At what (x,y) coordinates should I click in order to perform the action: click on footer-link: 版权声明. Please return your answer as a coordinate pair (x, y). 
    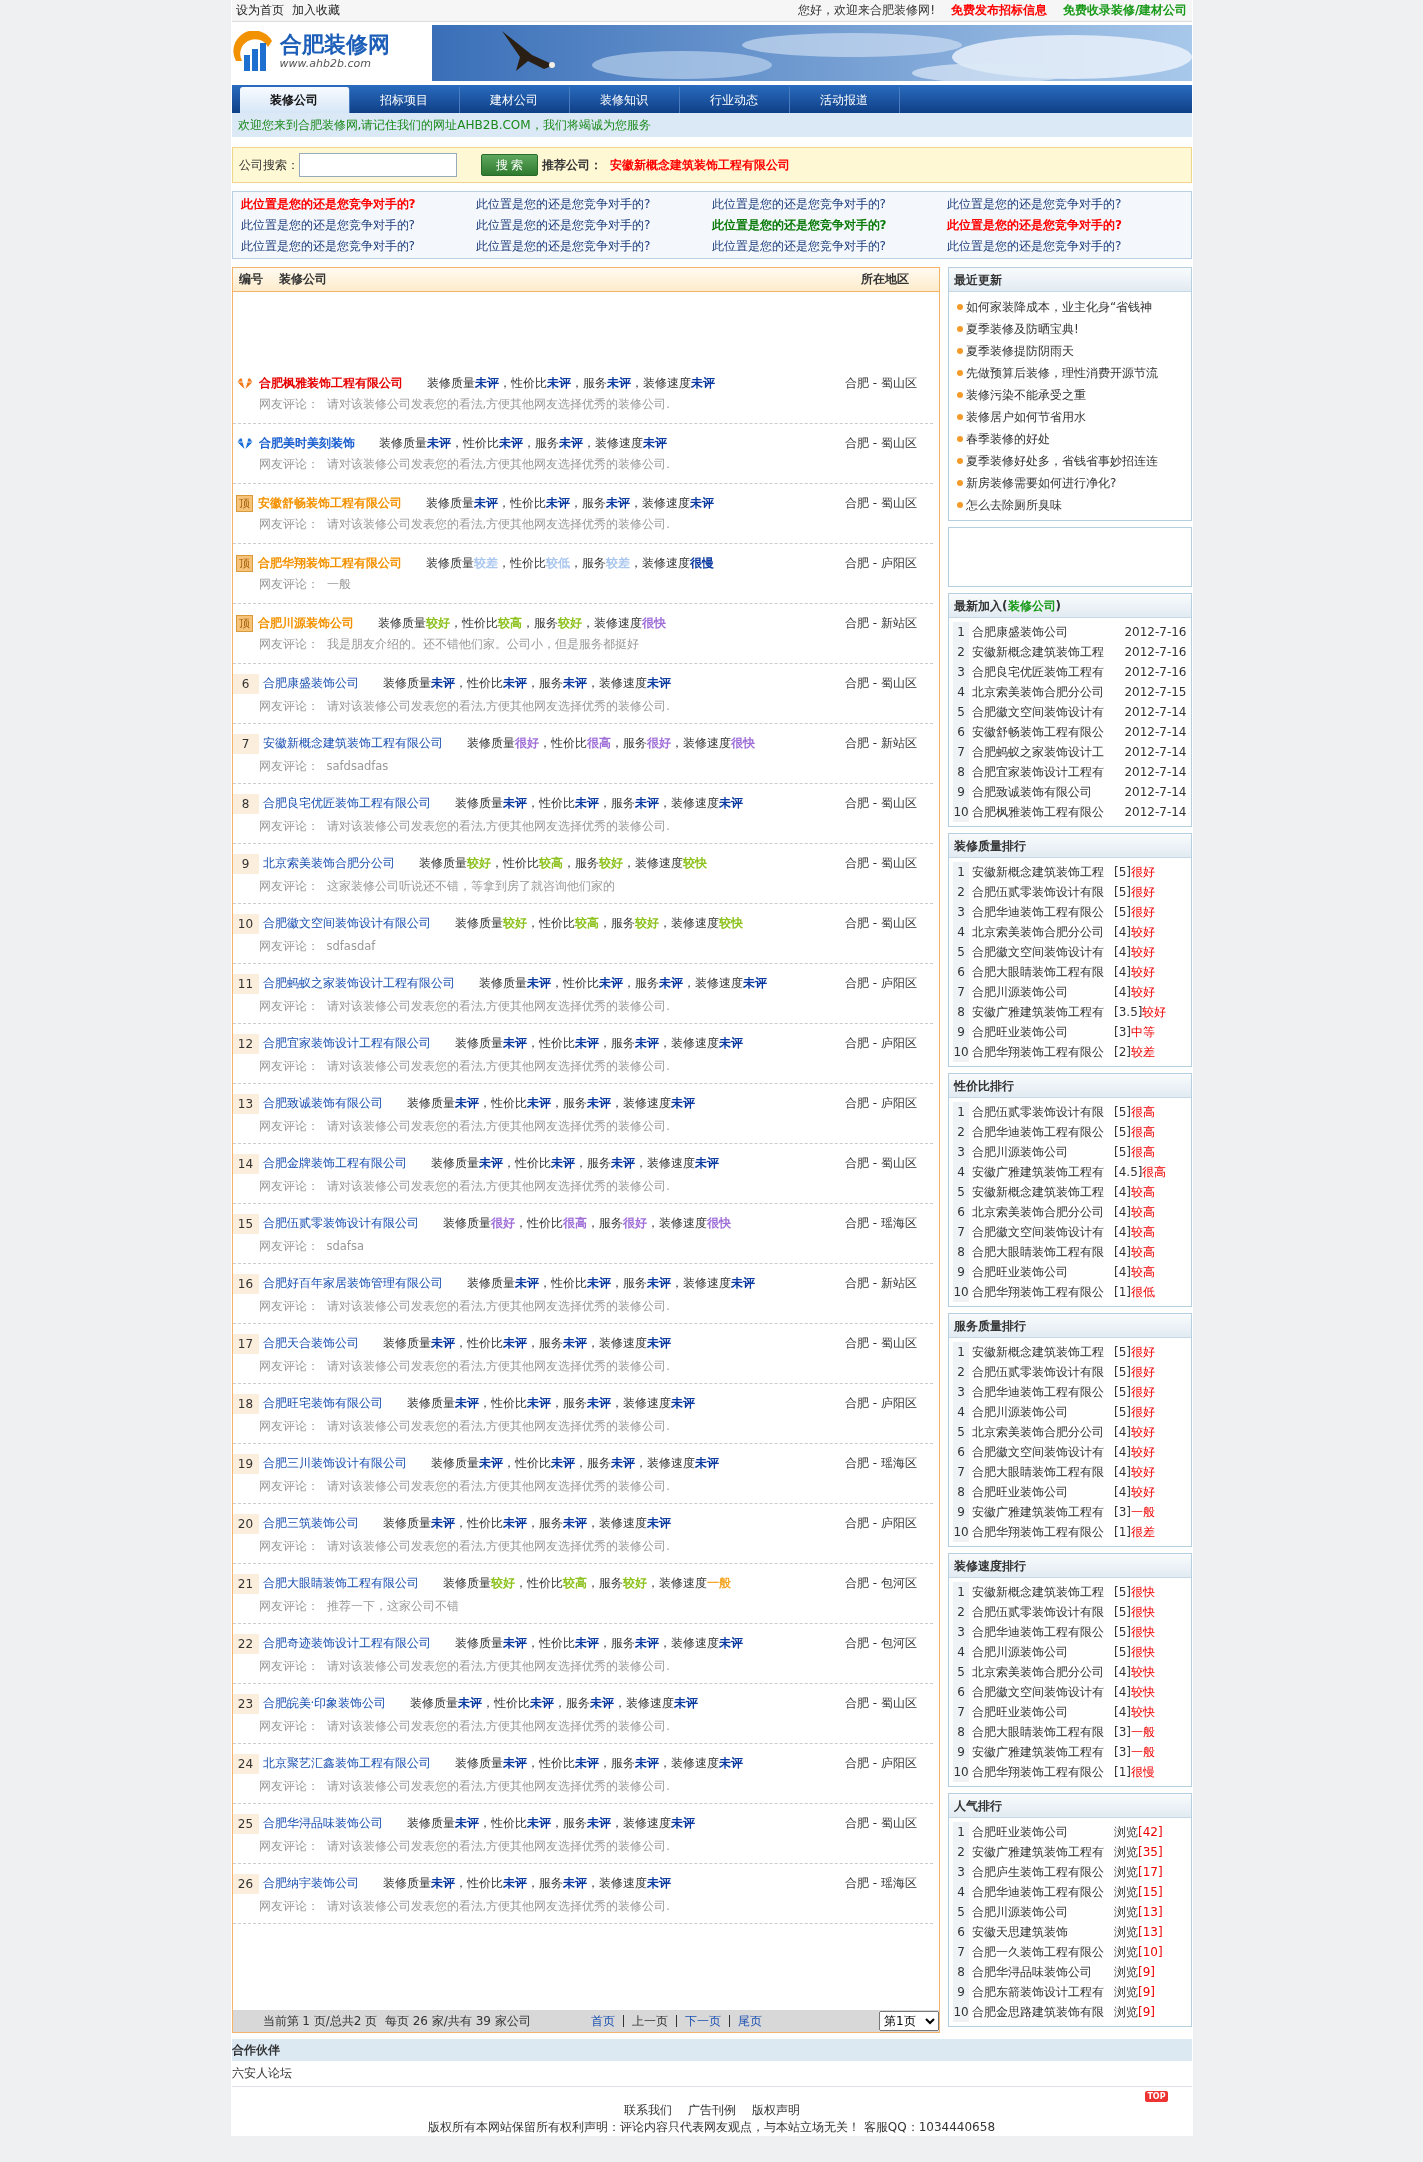
    Looking at the image, I should click on (775, 2111).